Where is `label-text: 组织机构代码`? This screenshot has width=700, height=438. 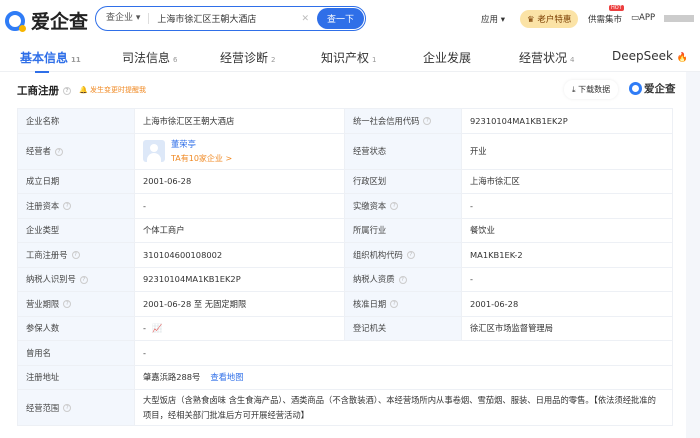
label-text: 组织机构代码 is located at coordinates (378, 254).